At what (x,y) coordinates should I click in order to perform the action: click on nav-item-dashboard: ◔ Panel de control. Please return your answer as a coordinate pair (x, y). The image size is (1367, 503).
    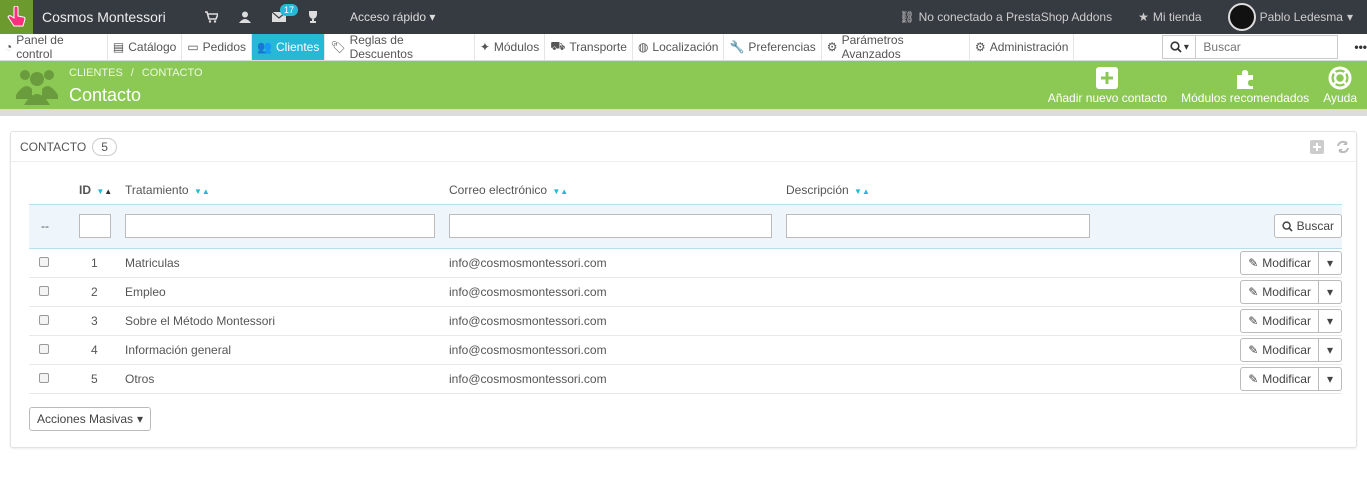
    Looking at the image, I should click on (54, 47).